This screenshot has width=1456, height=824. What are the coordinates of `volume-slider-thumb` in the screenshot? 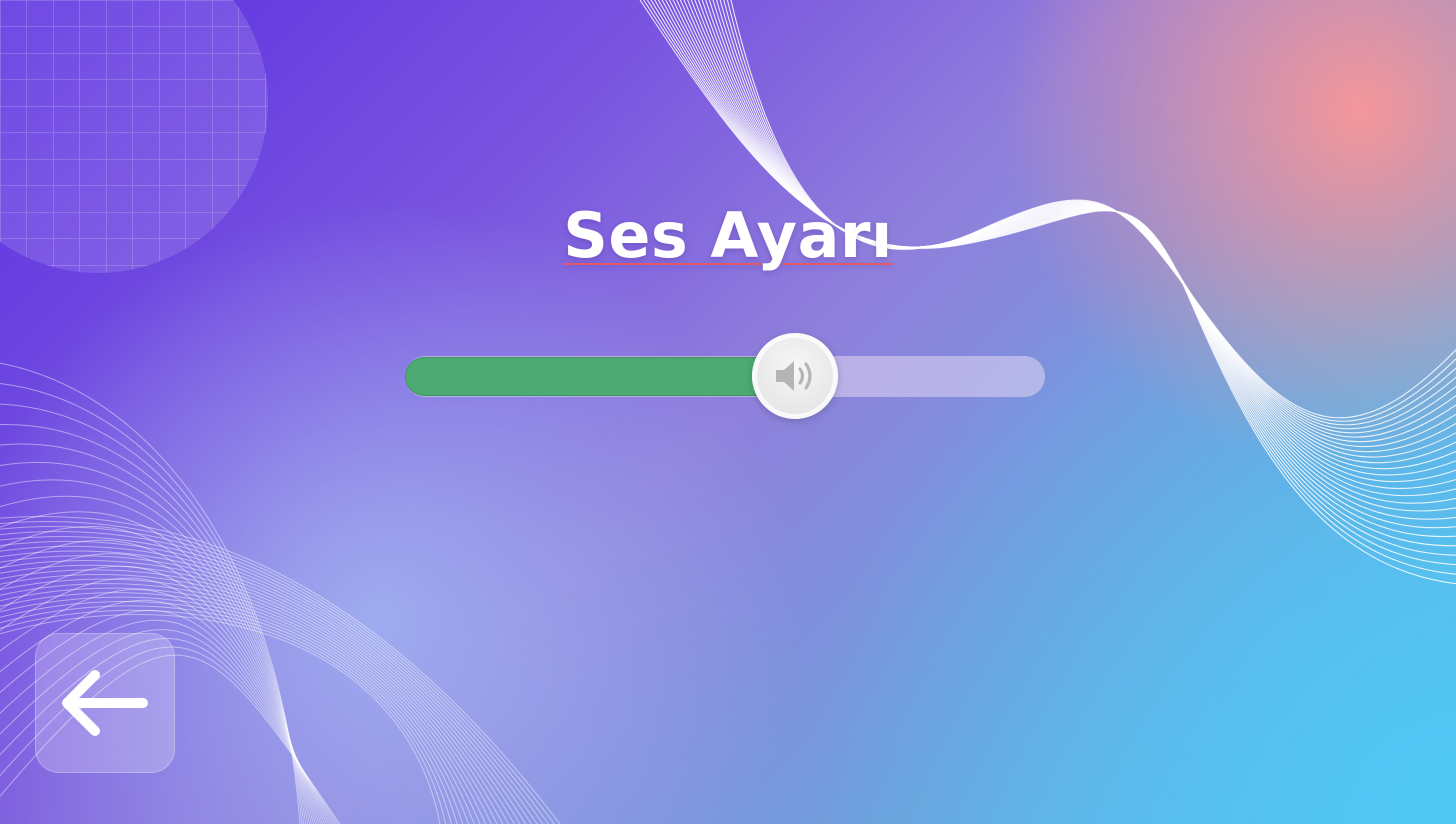 It's located at (795, 376).